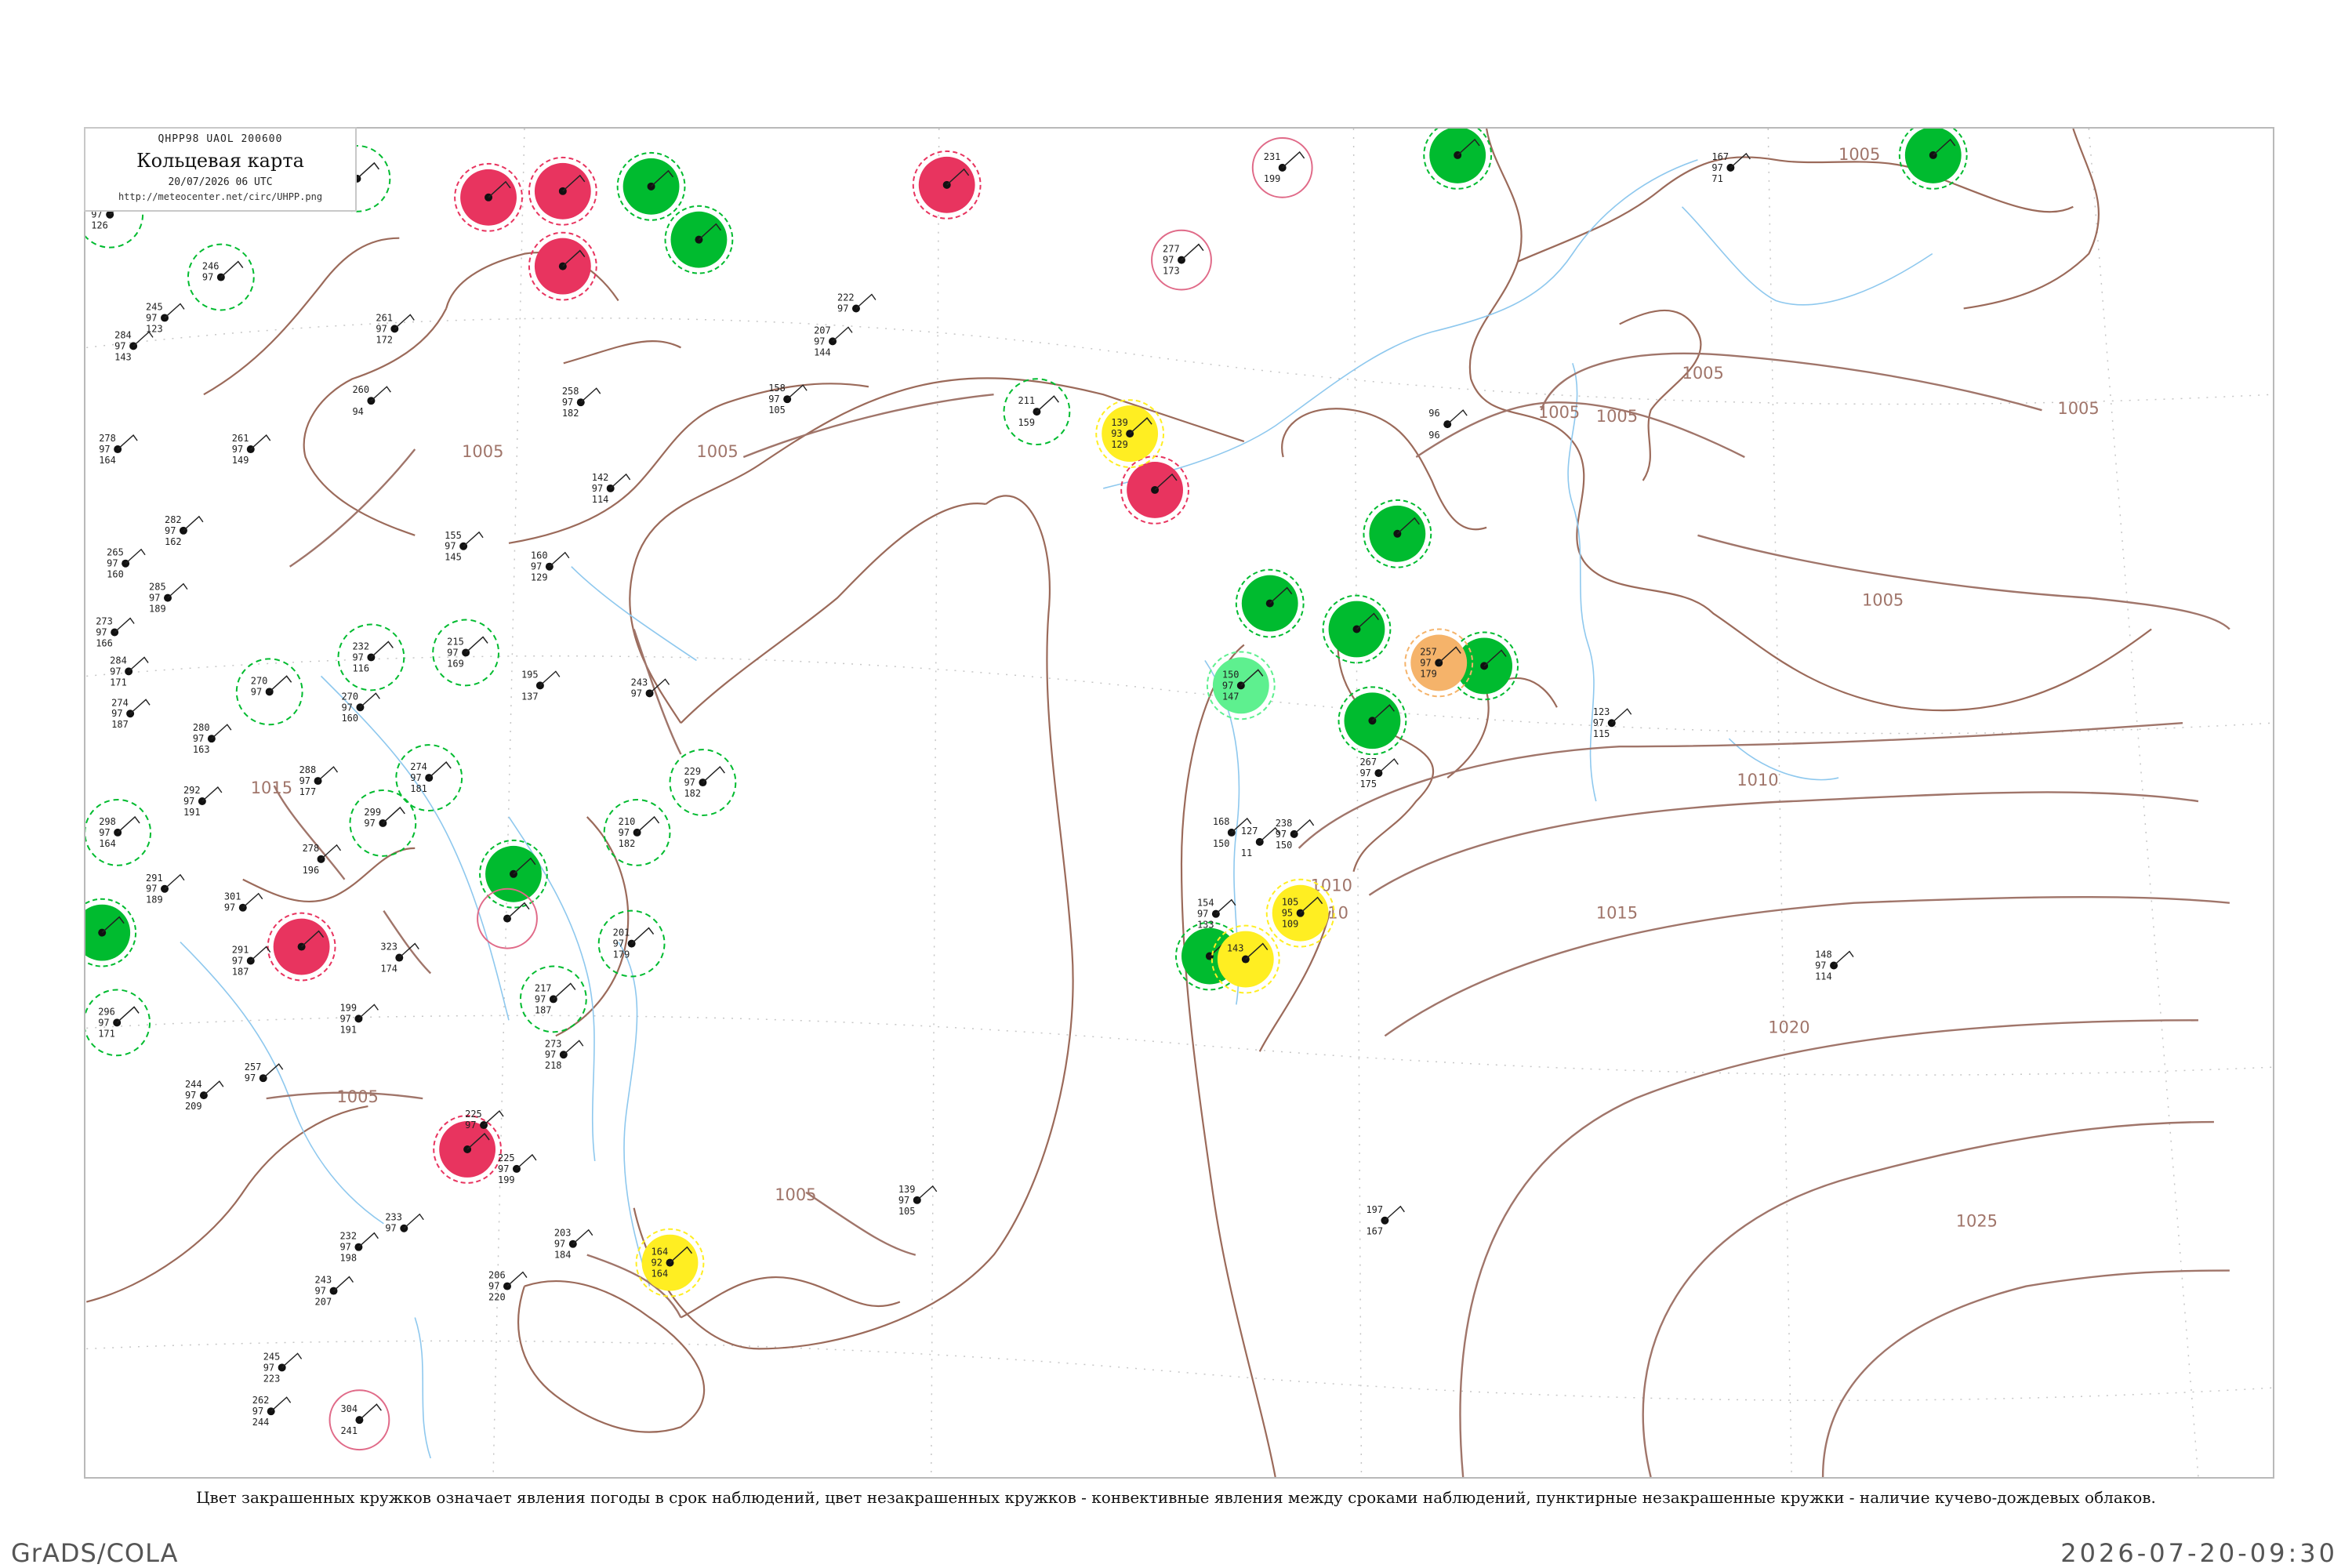 This screenshot has width=2352, height=1568. I want to click on station-dash: 20197179, so click(631, 944).